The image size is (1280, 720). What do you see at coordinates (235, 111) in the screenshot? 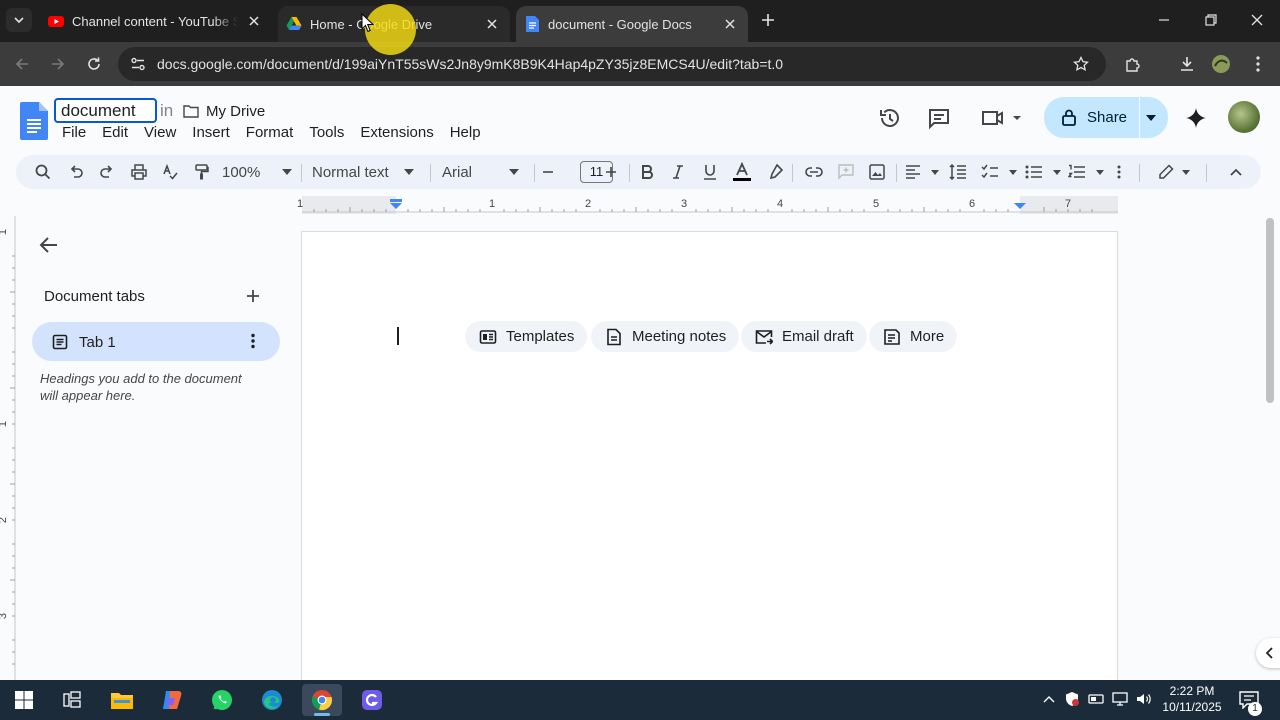
I see `folder-name: My Drive` at bounding box center [235, 111].